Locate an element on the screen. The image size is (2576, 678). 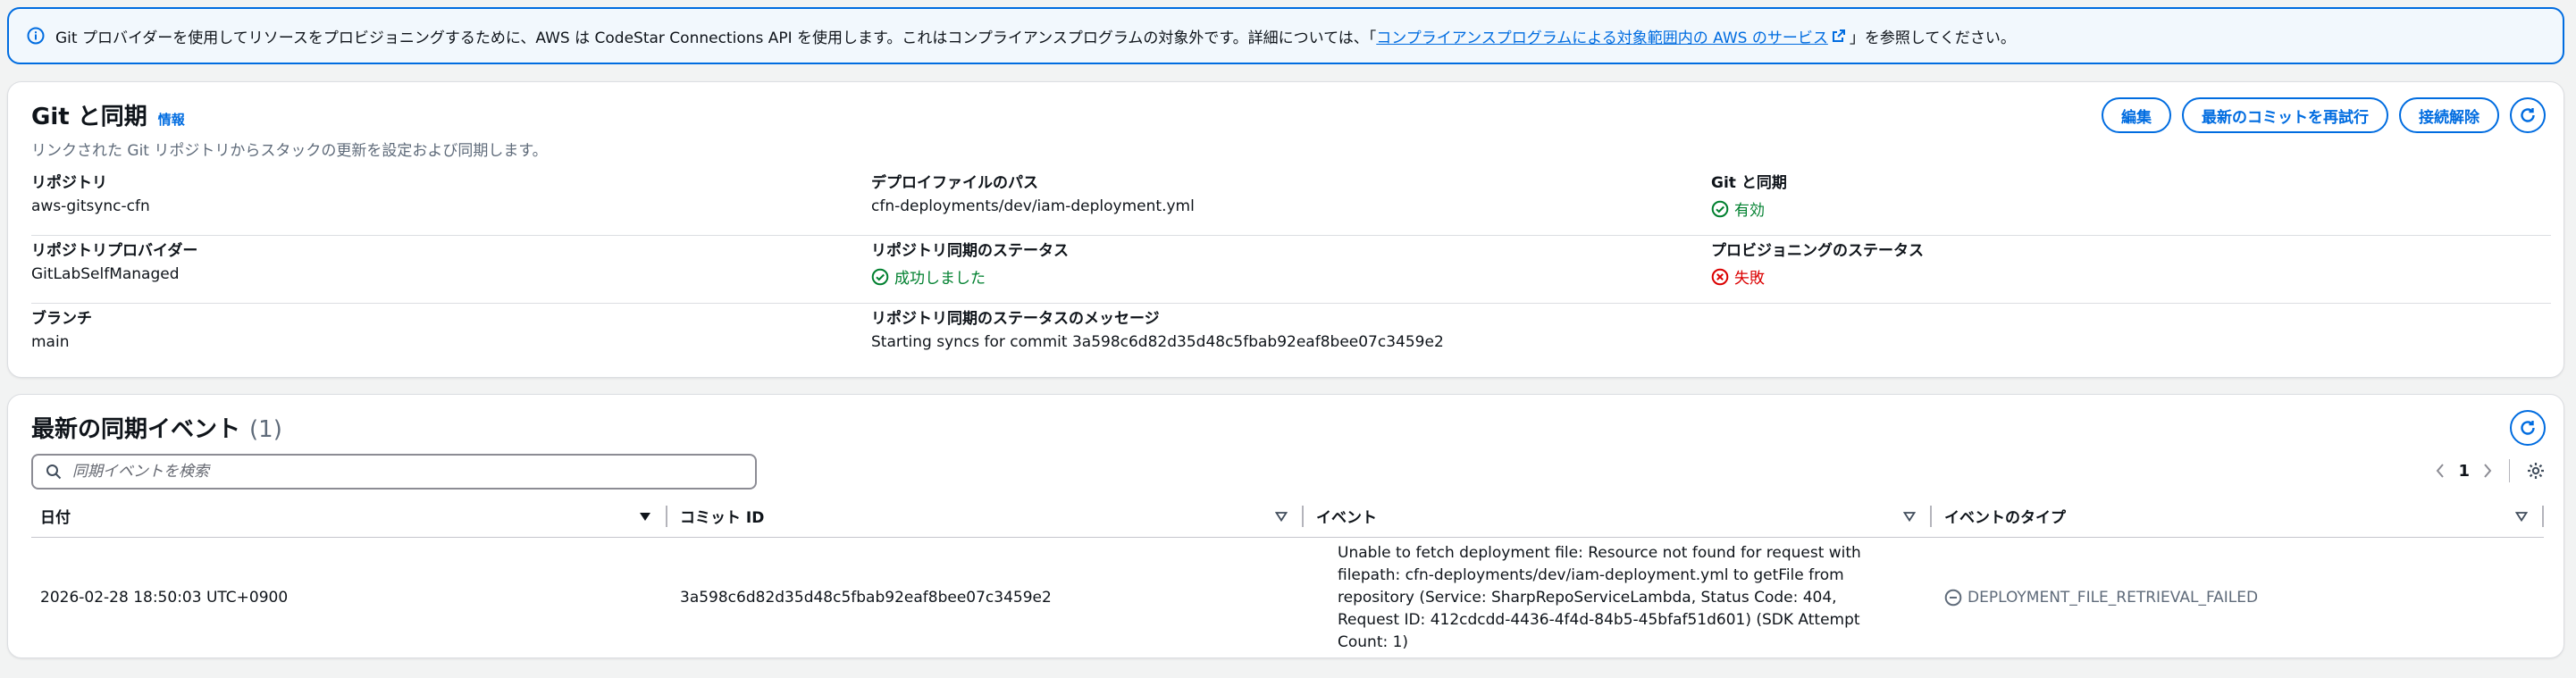
event-commit-id: 3a598c6d82d35d48c5fbab92eaf8bee07c3459e2 is located at coordinates (866, 598).